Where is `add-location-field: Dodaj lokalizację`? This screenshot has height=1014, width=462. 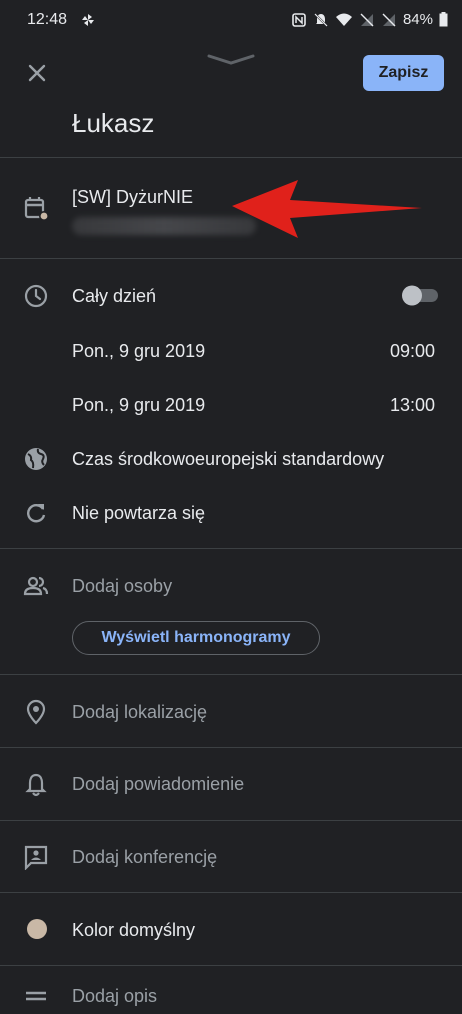
add-location-field: Dodaj lokalizację is located at coordinates (139, 712).